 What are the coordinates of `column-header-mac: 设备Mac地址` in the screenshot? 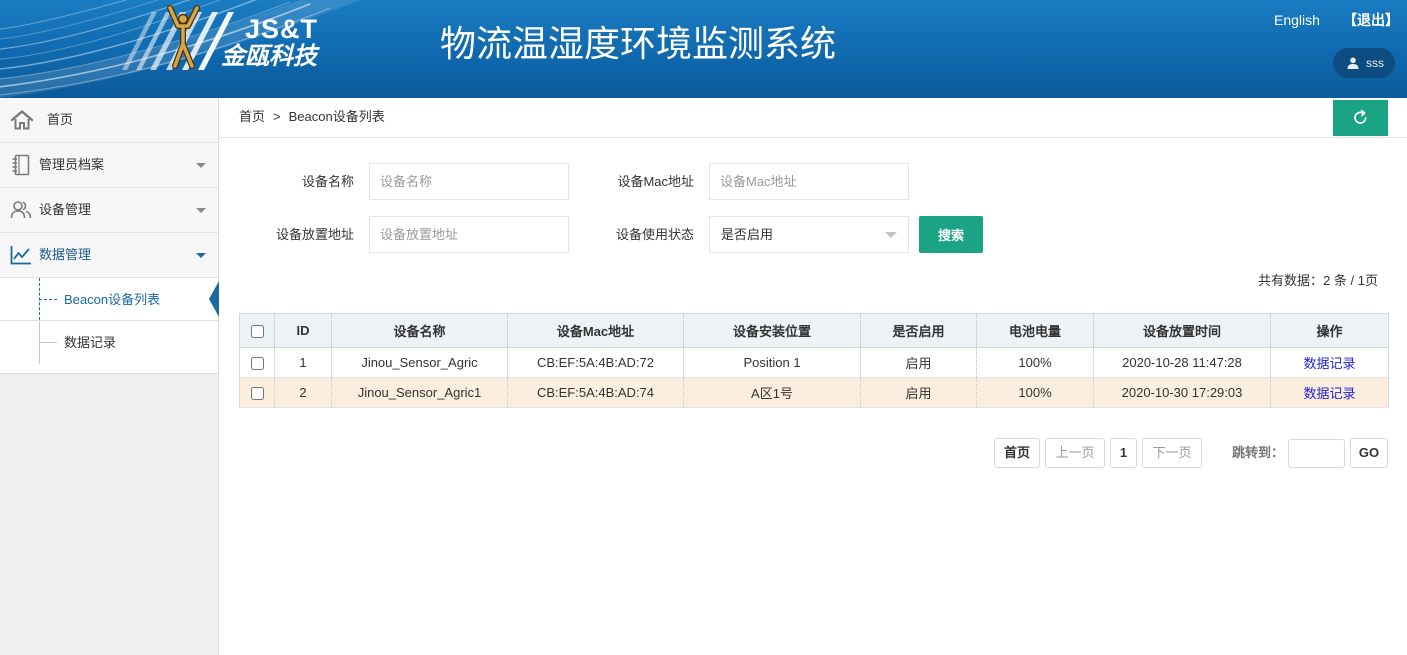 It's located at (595, 330).